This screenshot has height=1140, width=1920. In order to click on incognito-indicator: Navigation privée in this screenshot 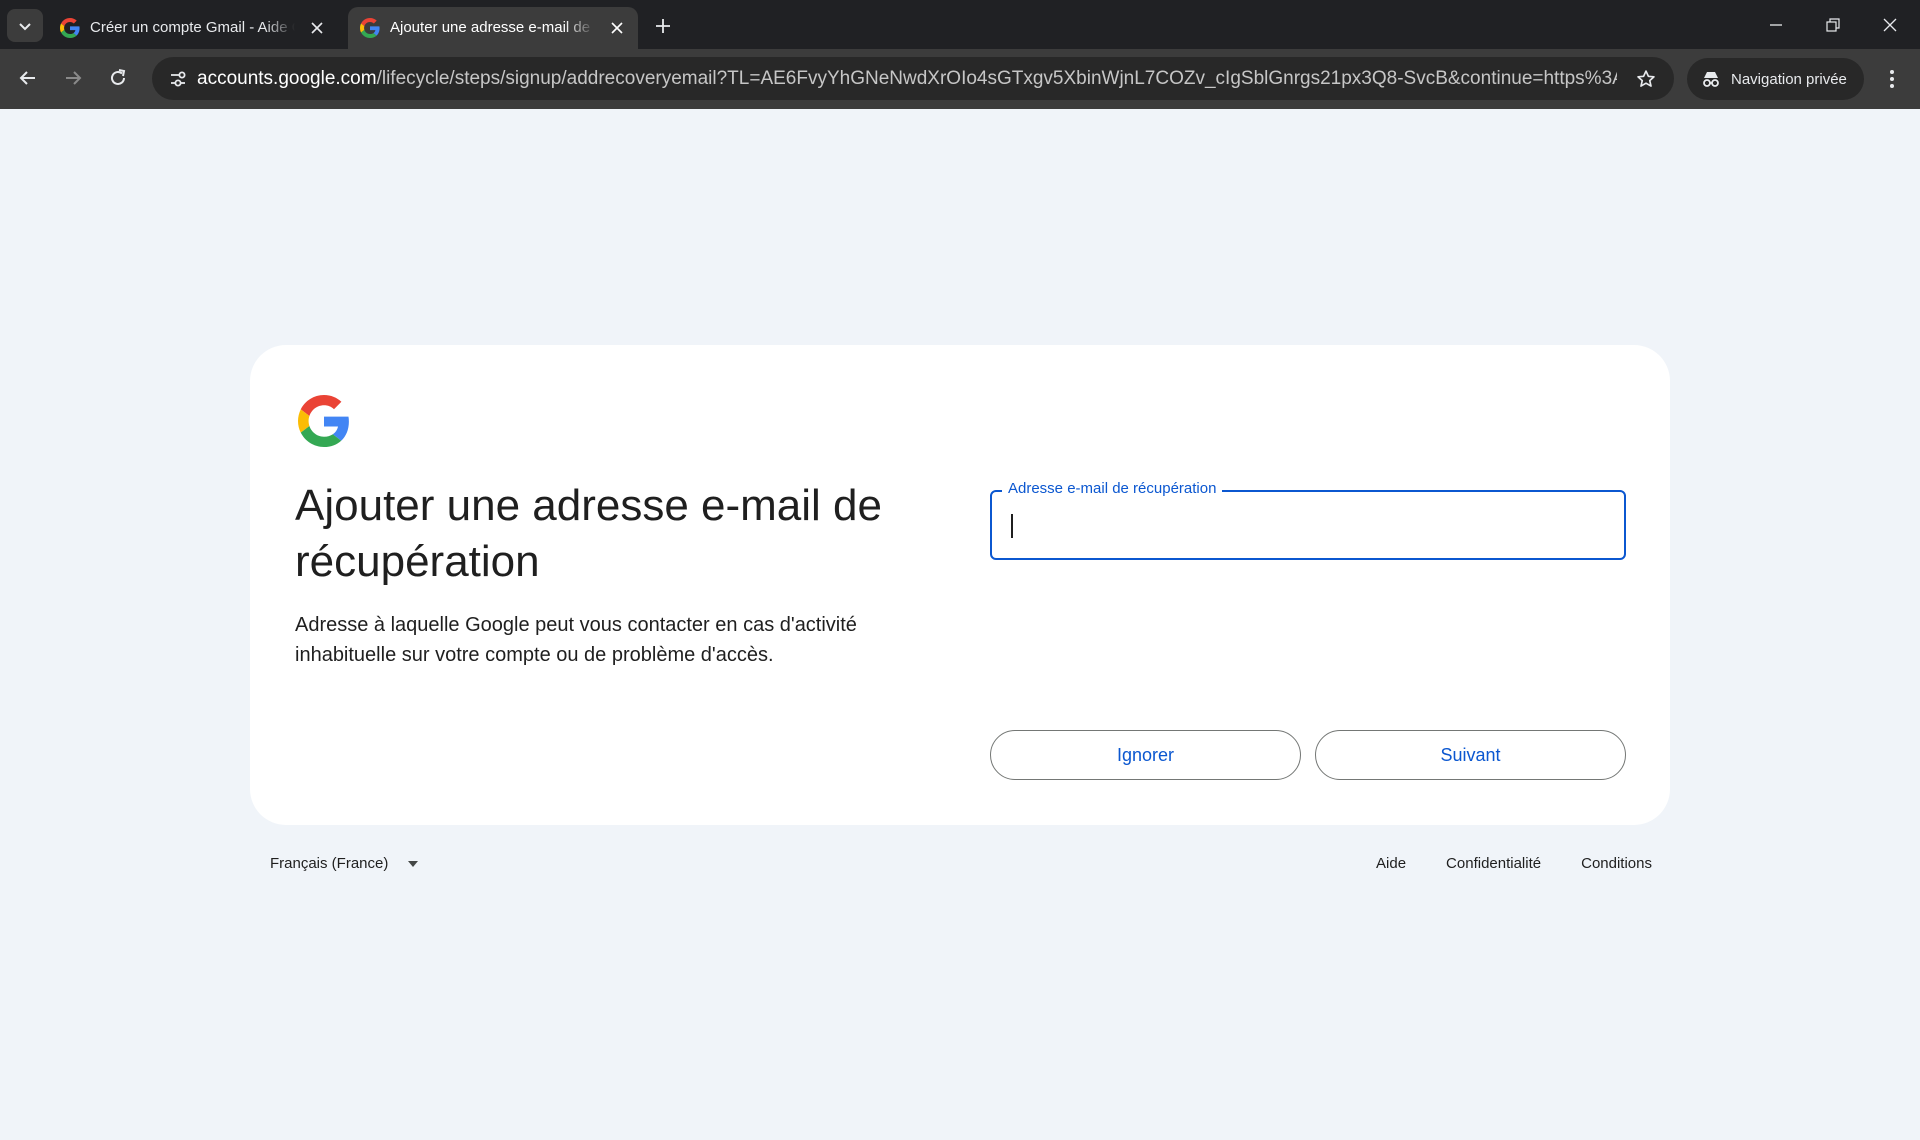, I will do `click(1775, 79)`.